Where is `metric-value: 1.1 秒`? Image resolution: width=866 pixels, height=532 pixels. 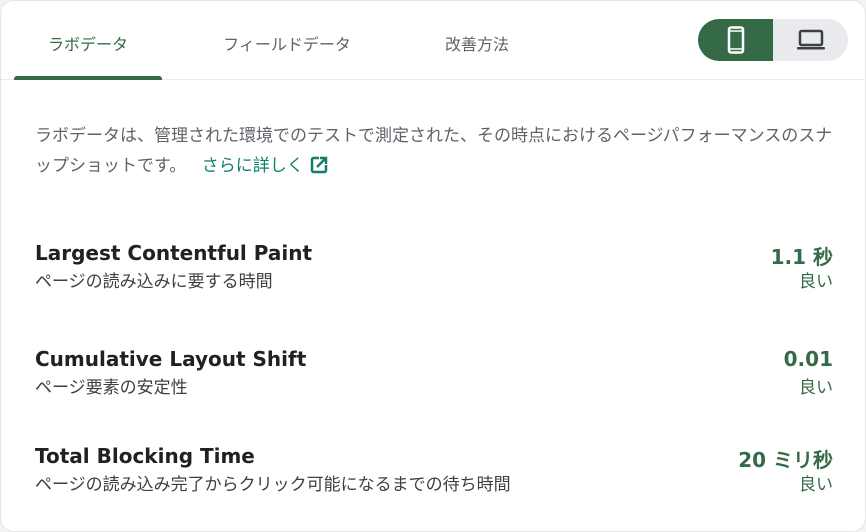 metric-value: 1.1 秒 is located at coordinates (801, 257).